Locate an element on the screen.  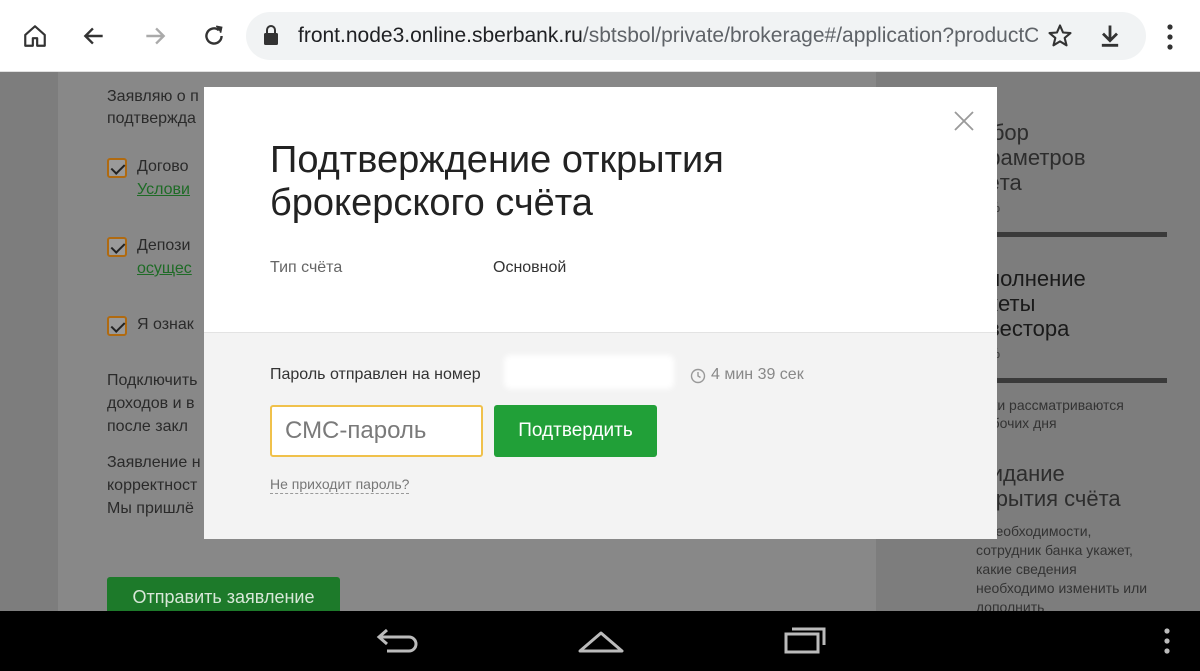
clock-icon is located at coordinates (698, 376).